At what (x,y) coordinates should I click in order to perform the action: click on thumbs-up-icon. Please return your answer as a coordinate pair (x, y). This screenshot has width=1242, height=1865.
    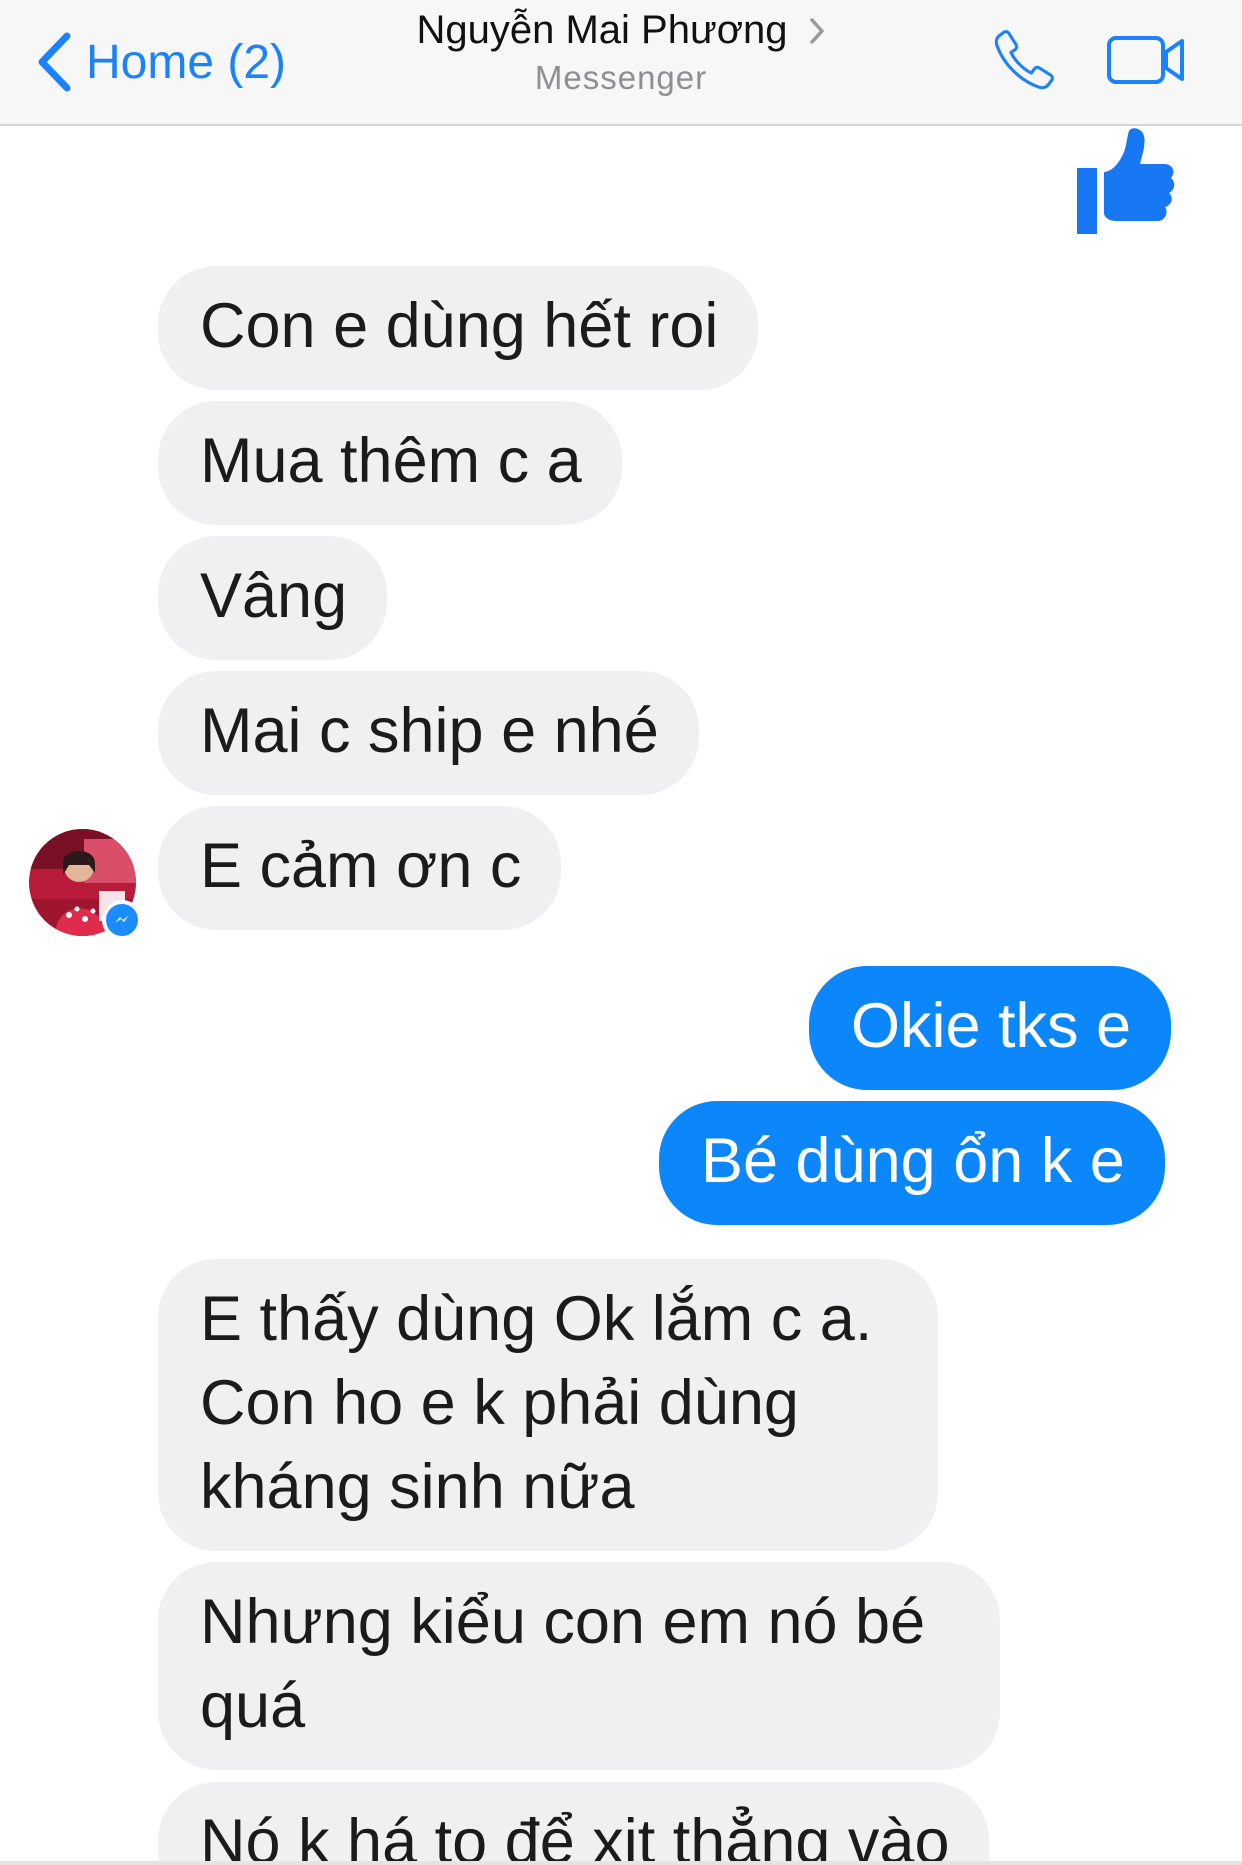
    Looking at the image, I should click on (1126, 181).